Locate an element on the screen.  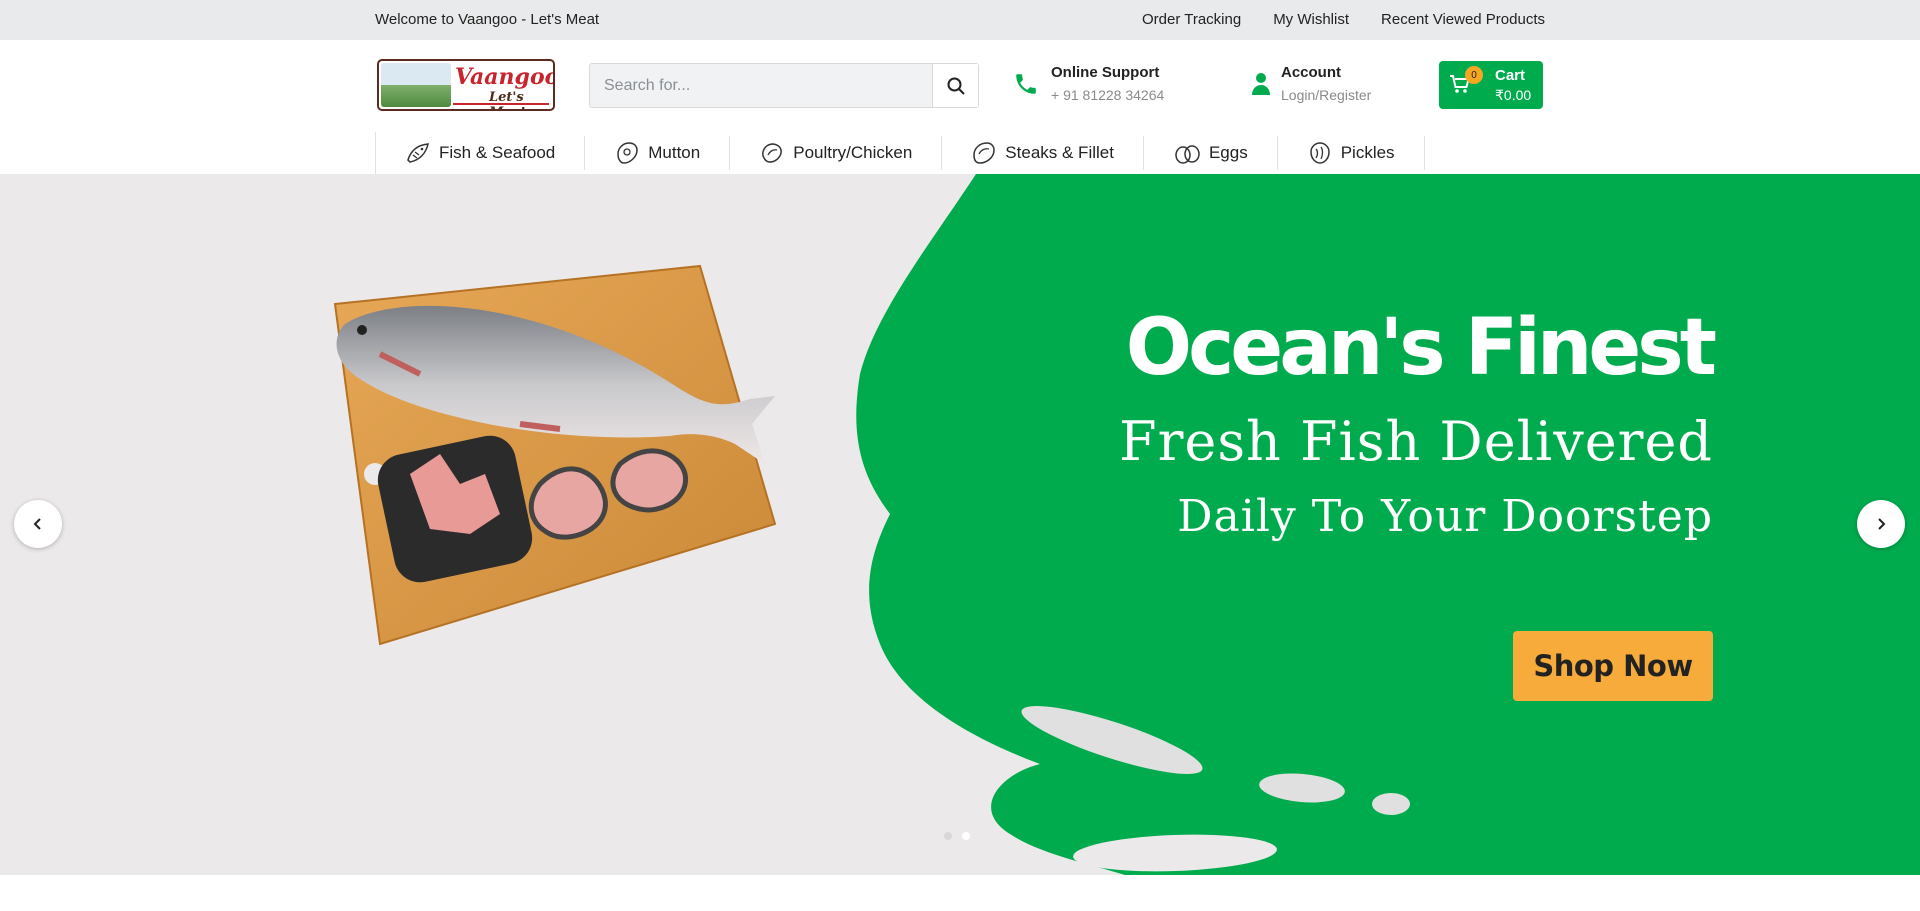
site-logo: Vaangoo Let's Meat is located at coordinates (466, 85).